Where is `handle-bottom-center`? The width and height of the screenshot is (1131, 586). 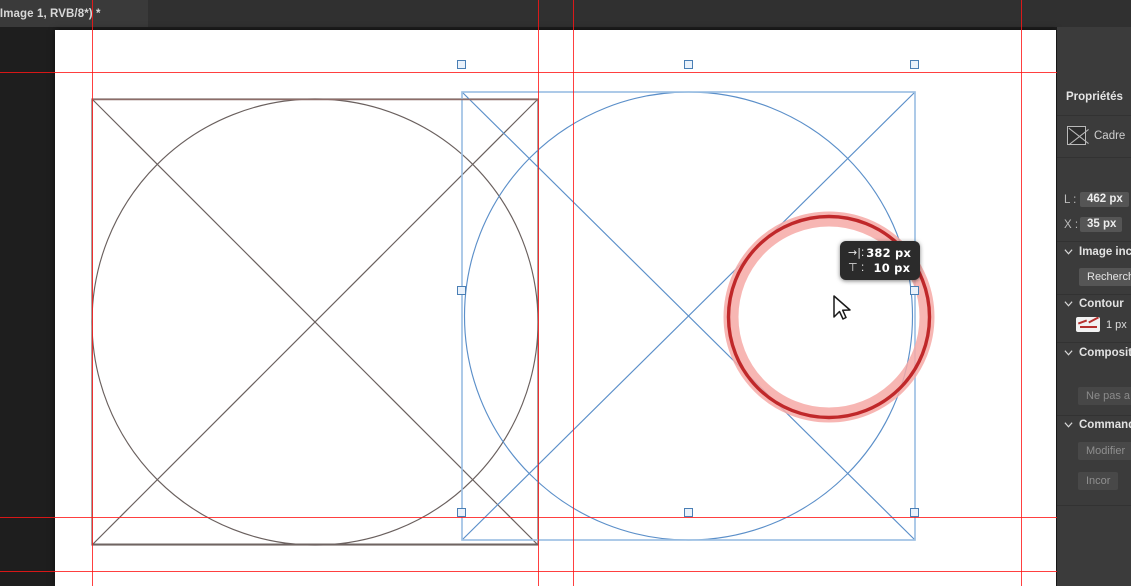 handle-bottom-center is located at coordinates (688, 512).